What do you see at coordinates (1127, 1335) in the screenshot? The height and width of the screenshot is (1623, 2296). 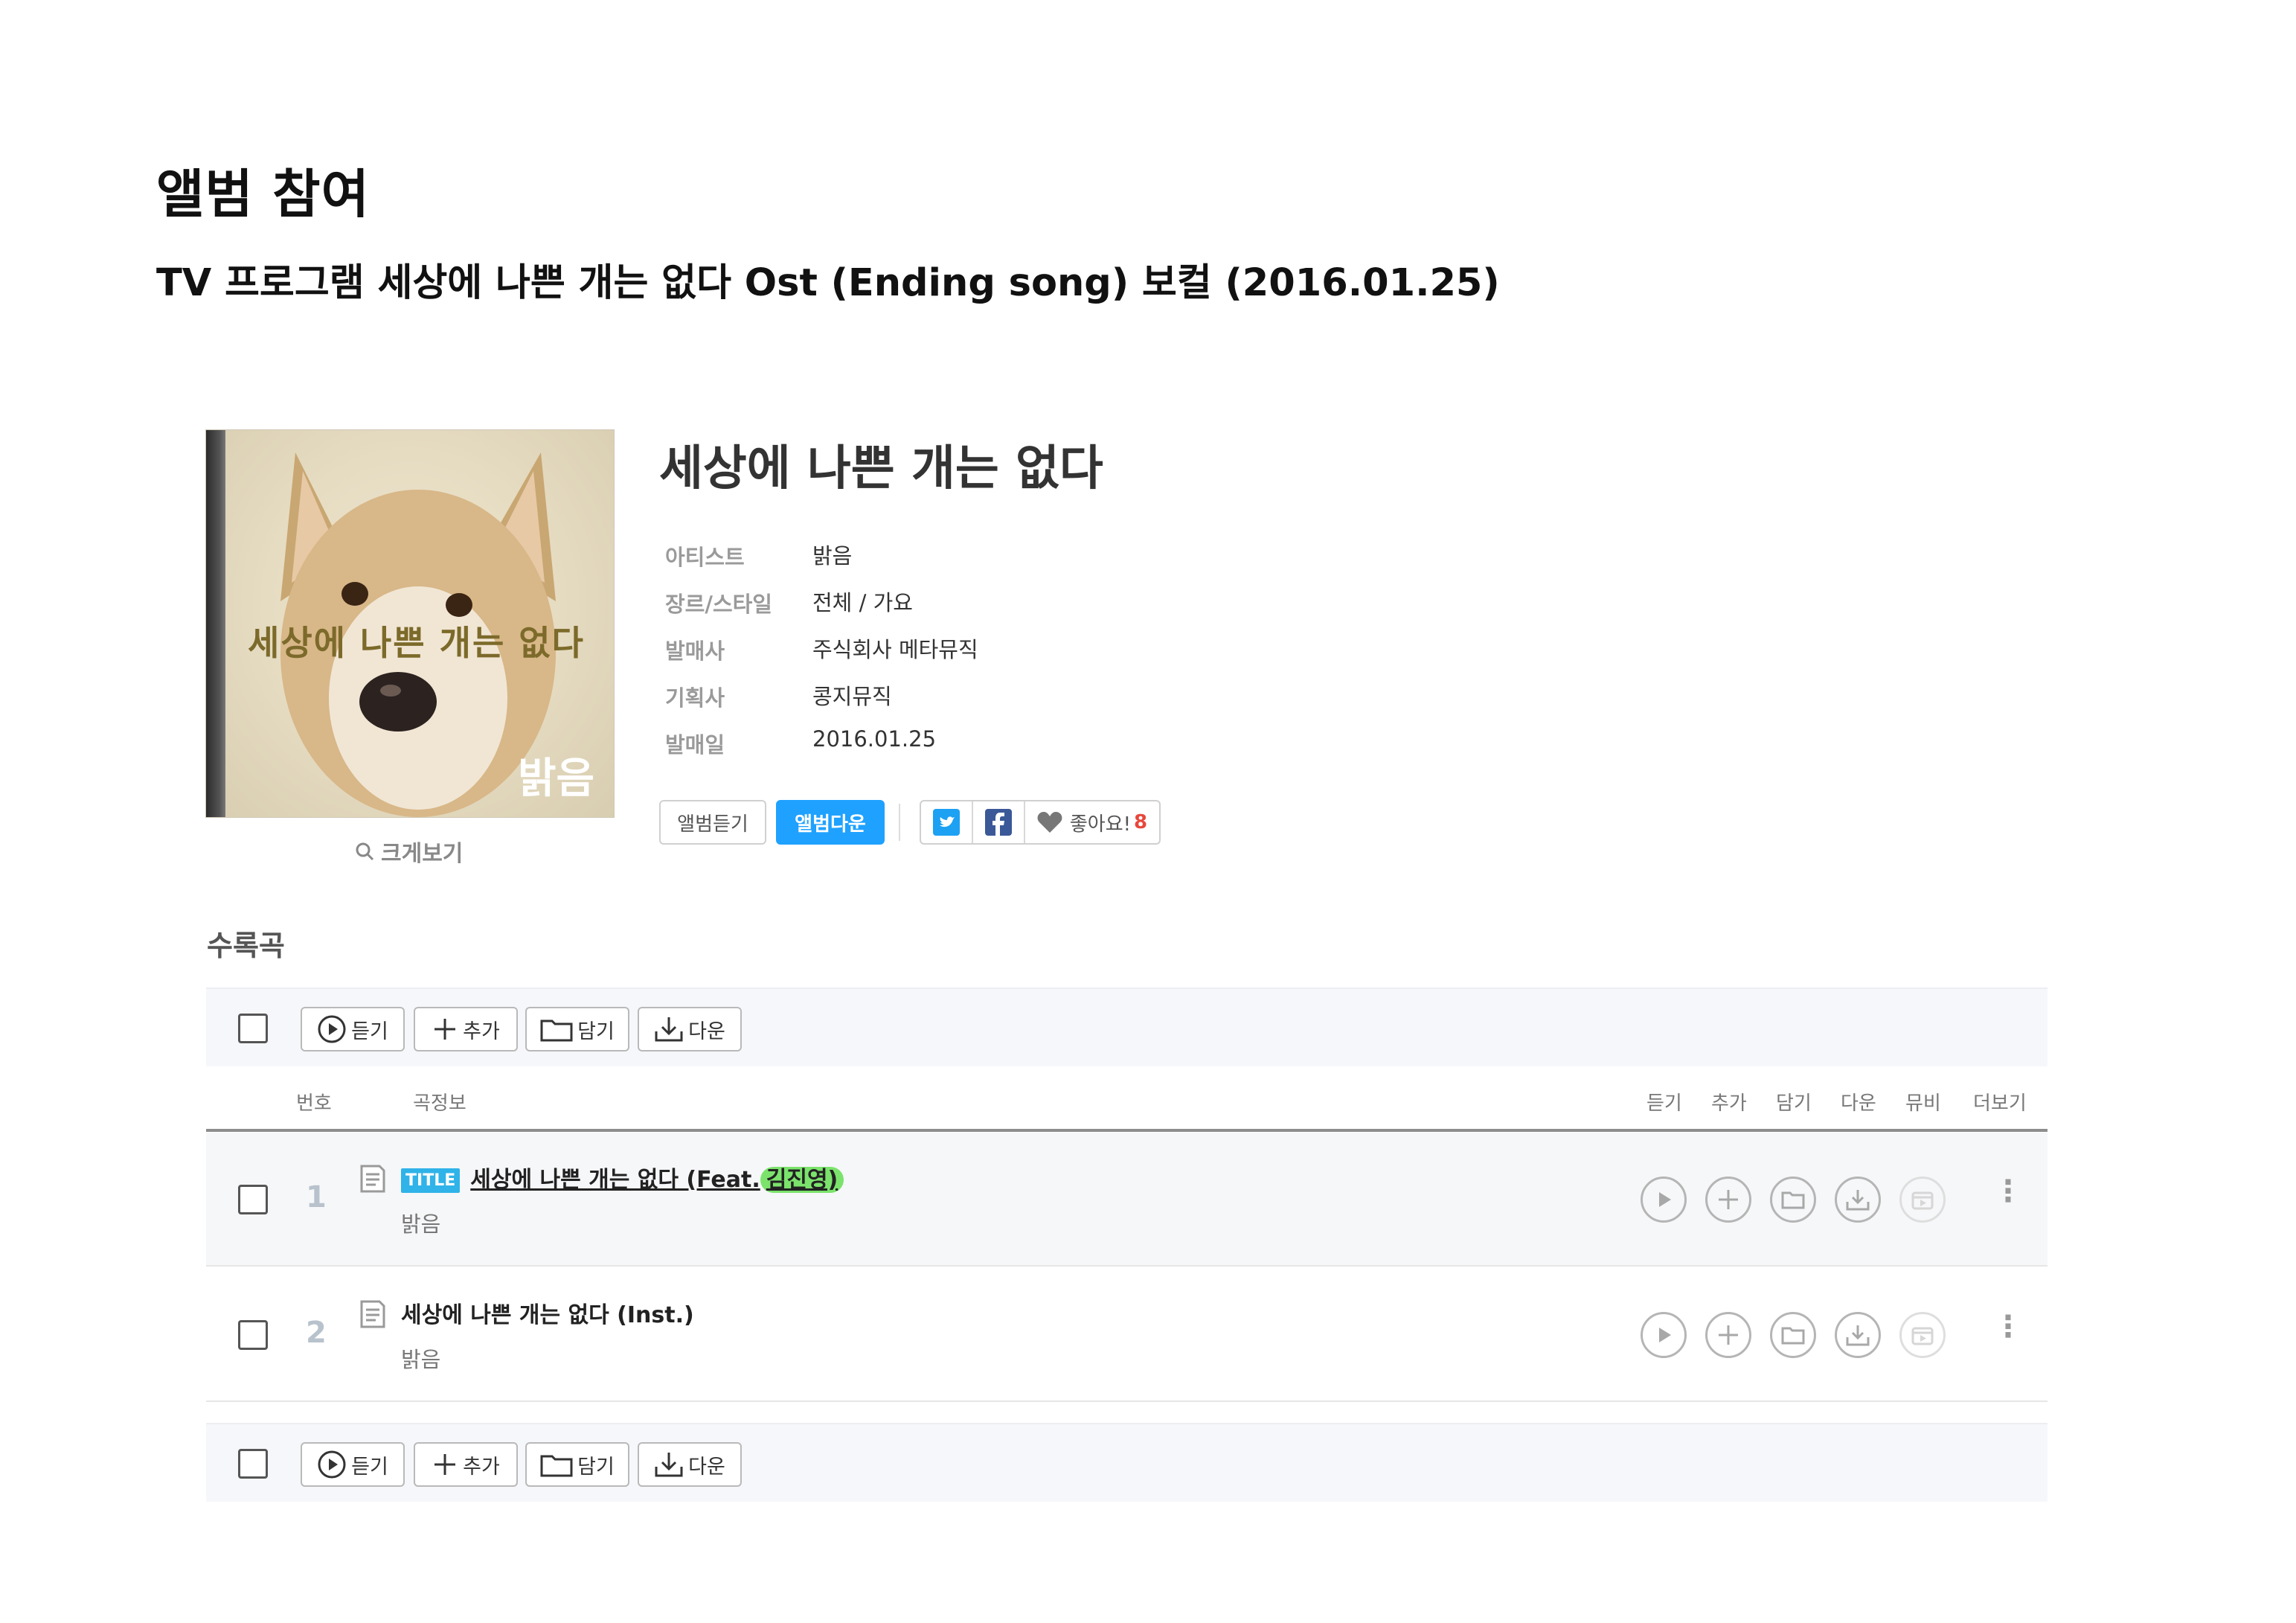 I see `table-row: 2 세상에 나쁜 개는 없다 (Inst.) 밝음 ⋮` at bounding box center [1127, 1335].